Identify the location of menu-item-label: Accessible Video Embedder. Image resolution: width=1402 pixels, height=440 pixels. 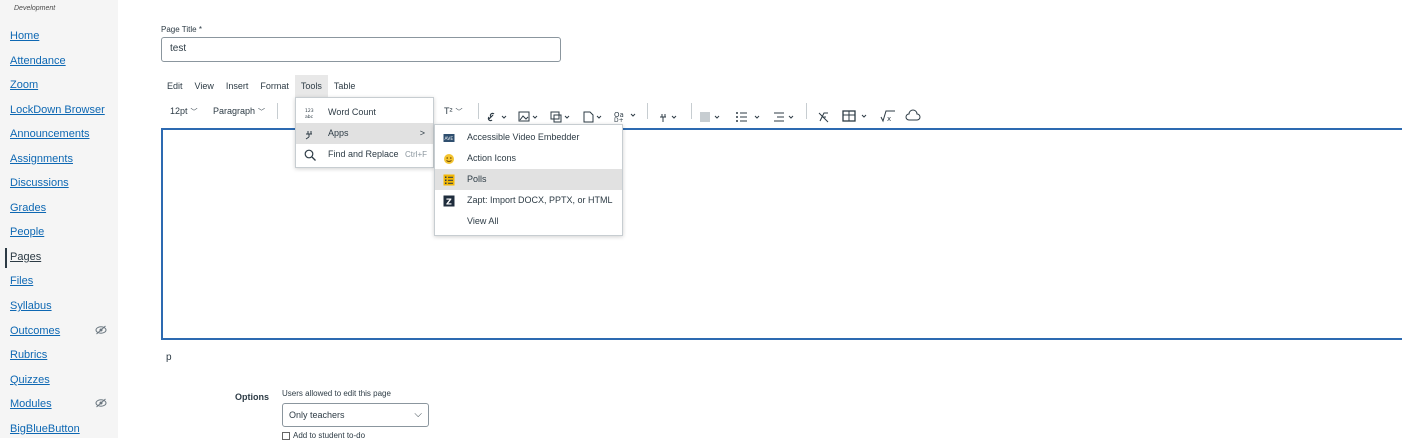
(523, 137).